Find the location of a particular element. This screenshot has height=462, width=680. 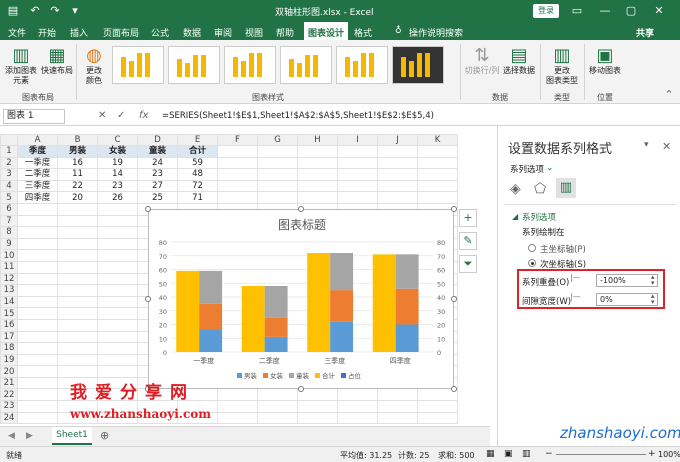

collapse-ribbon-icon: ⌃ is located at coordinates (669, 95).